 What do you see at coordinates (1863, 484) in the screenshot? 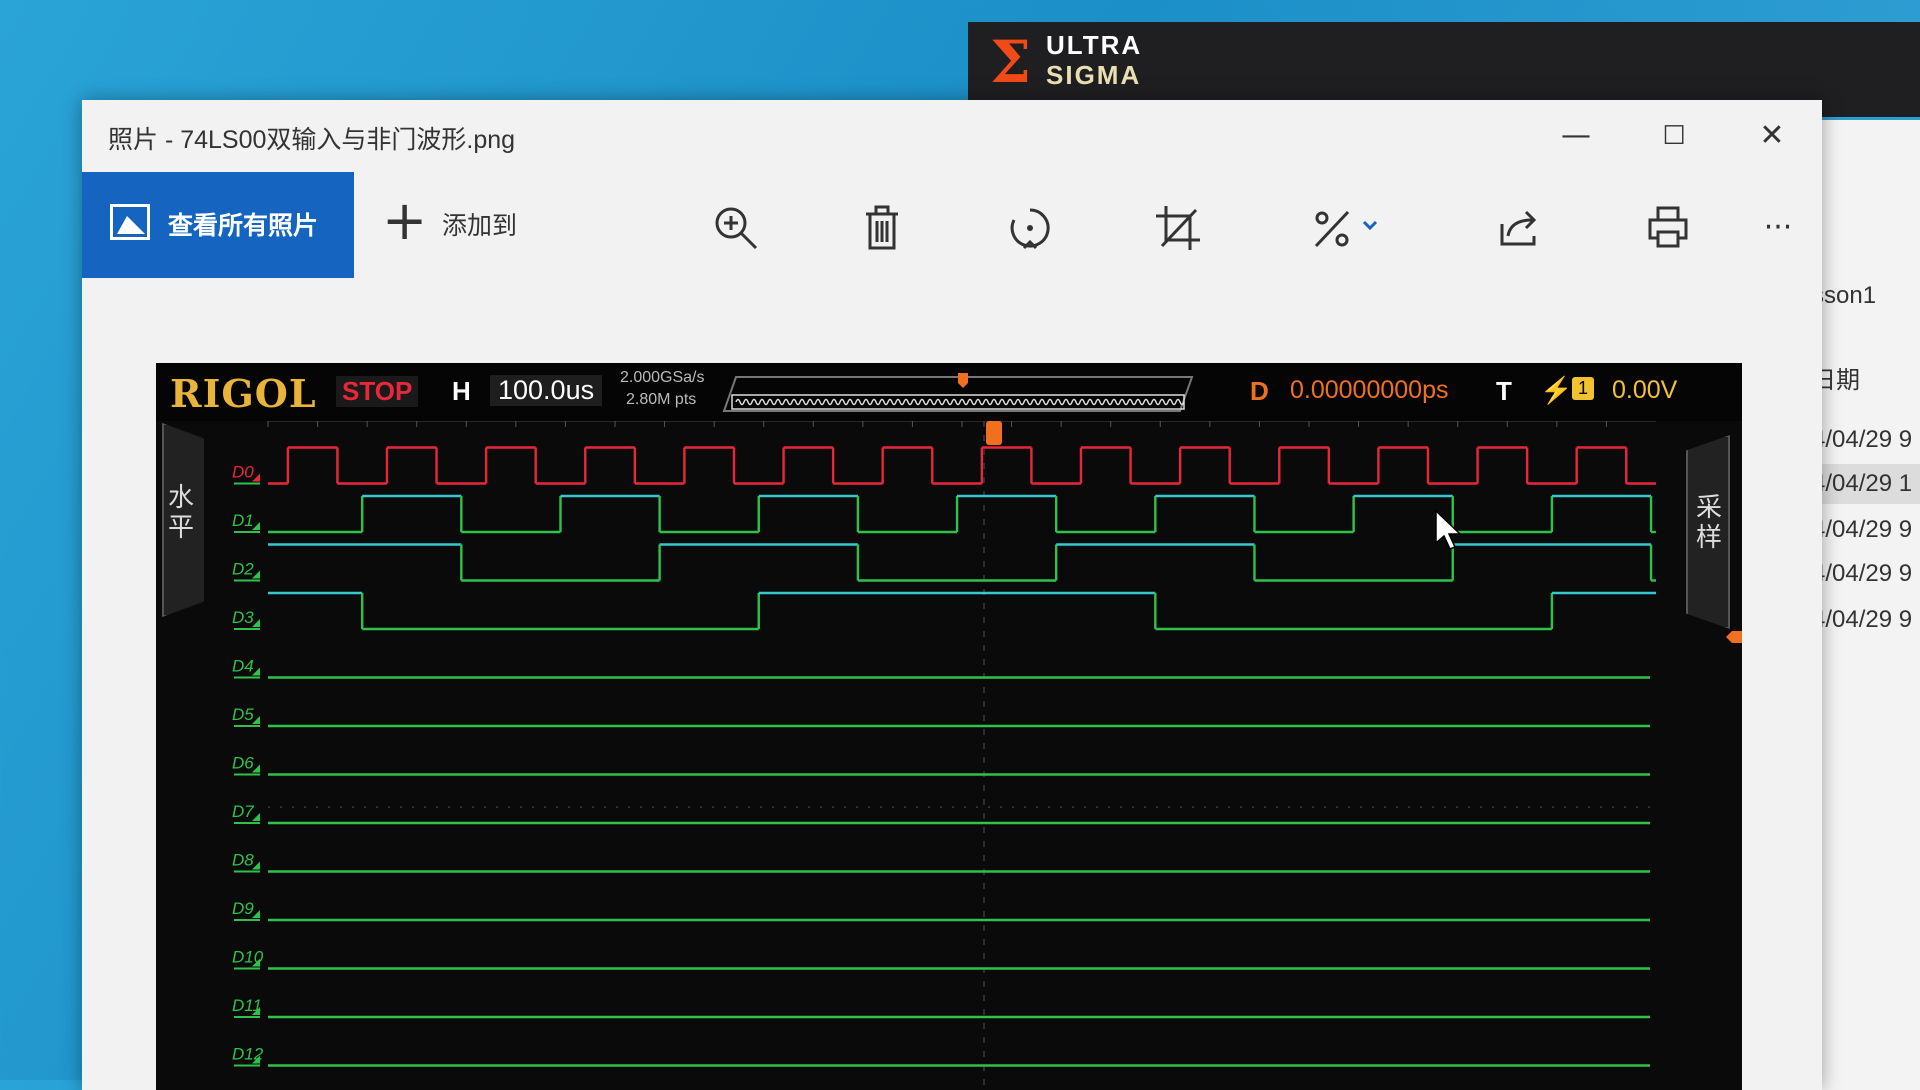
I see `list-item-date: 4/04/29 1` at bounding box center [1863, 484].